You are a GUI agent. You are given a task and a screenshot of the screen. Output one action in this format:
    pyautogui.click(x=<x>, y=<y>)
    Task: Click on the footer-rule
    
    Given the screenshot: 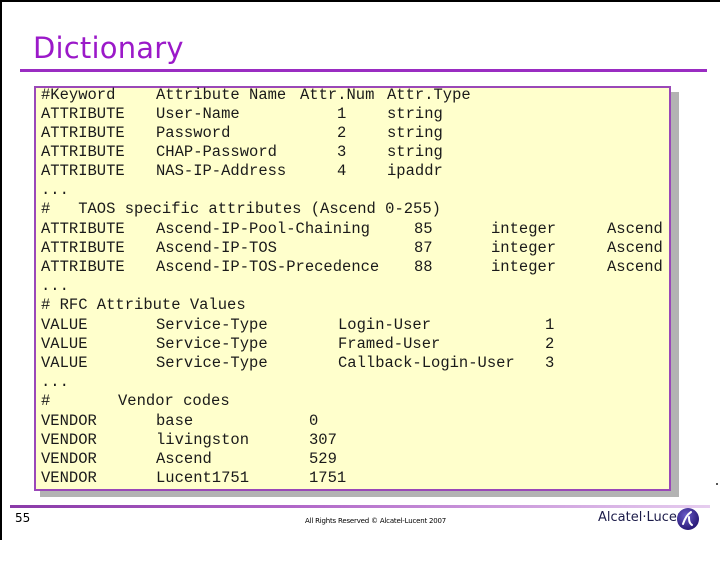 What is the action you would take?
    pyautogui.click(x=360, y=506)
    